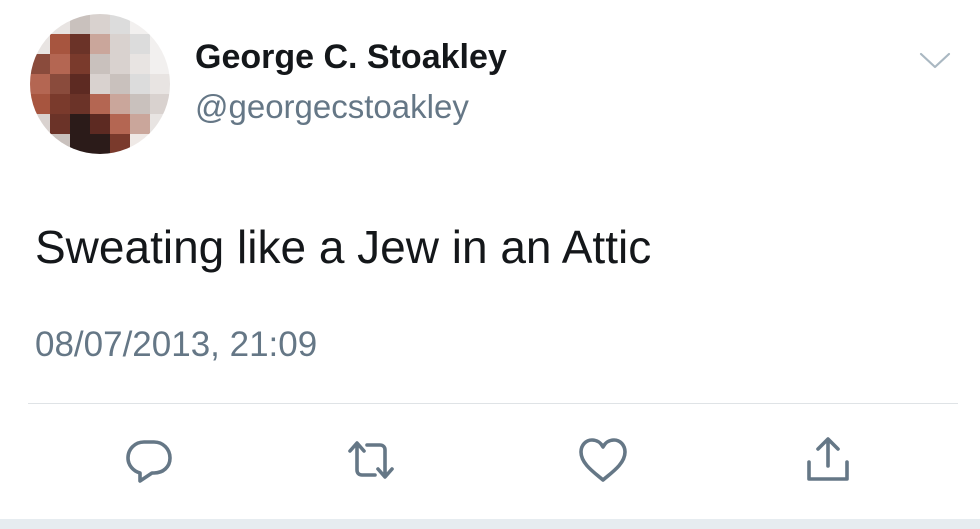  Describe the element at coordinates (490, 524) in the screenshot. I see `bottom-bar` at that location.